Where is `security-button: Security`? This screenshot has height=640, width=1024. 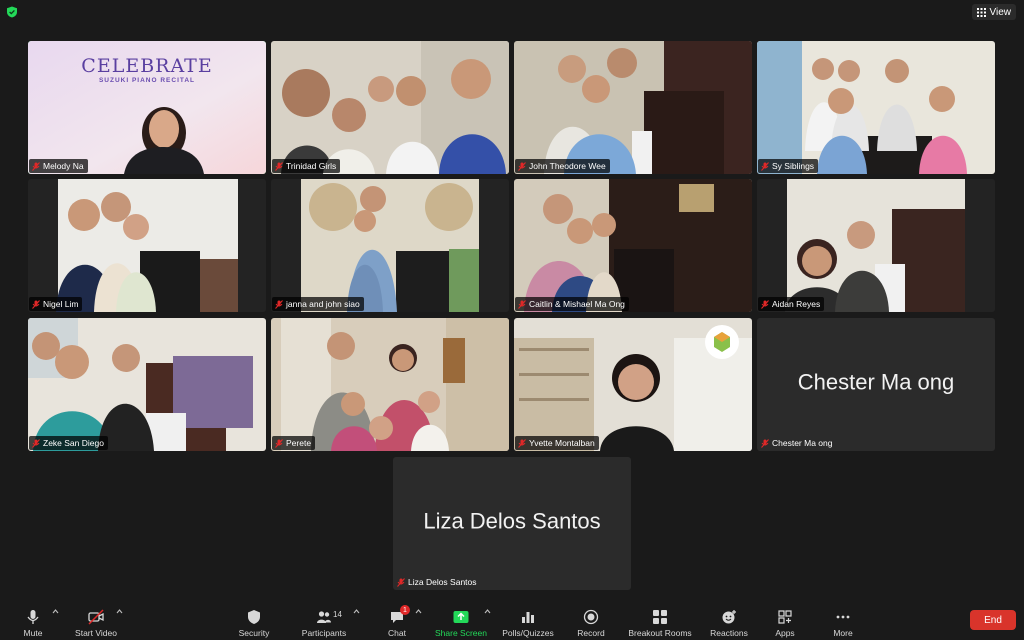
security-button: Security is located at coordinates (254, 621).